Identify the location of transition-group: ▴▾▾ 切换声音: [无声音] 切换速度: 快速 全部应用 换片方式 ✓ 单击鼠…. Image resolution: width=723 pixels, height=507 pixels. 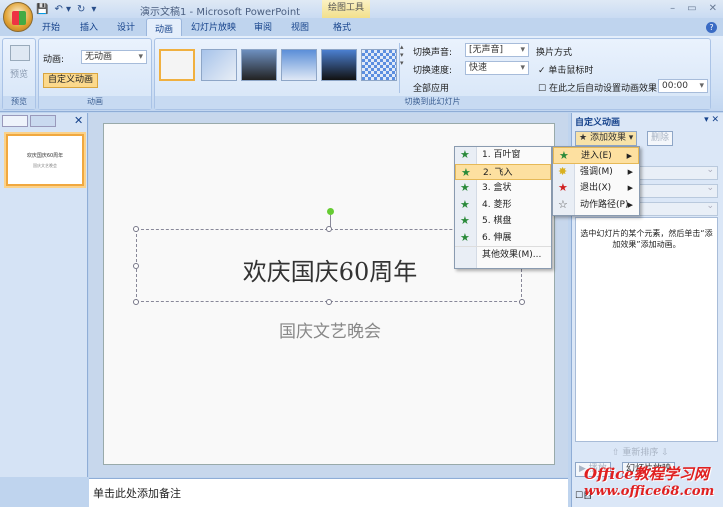
(432, 74).